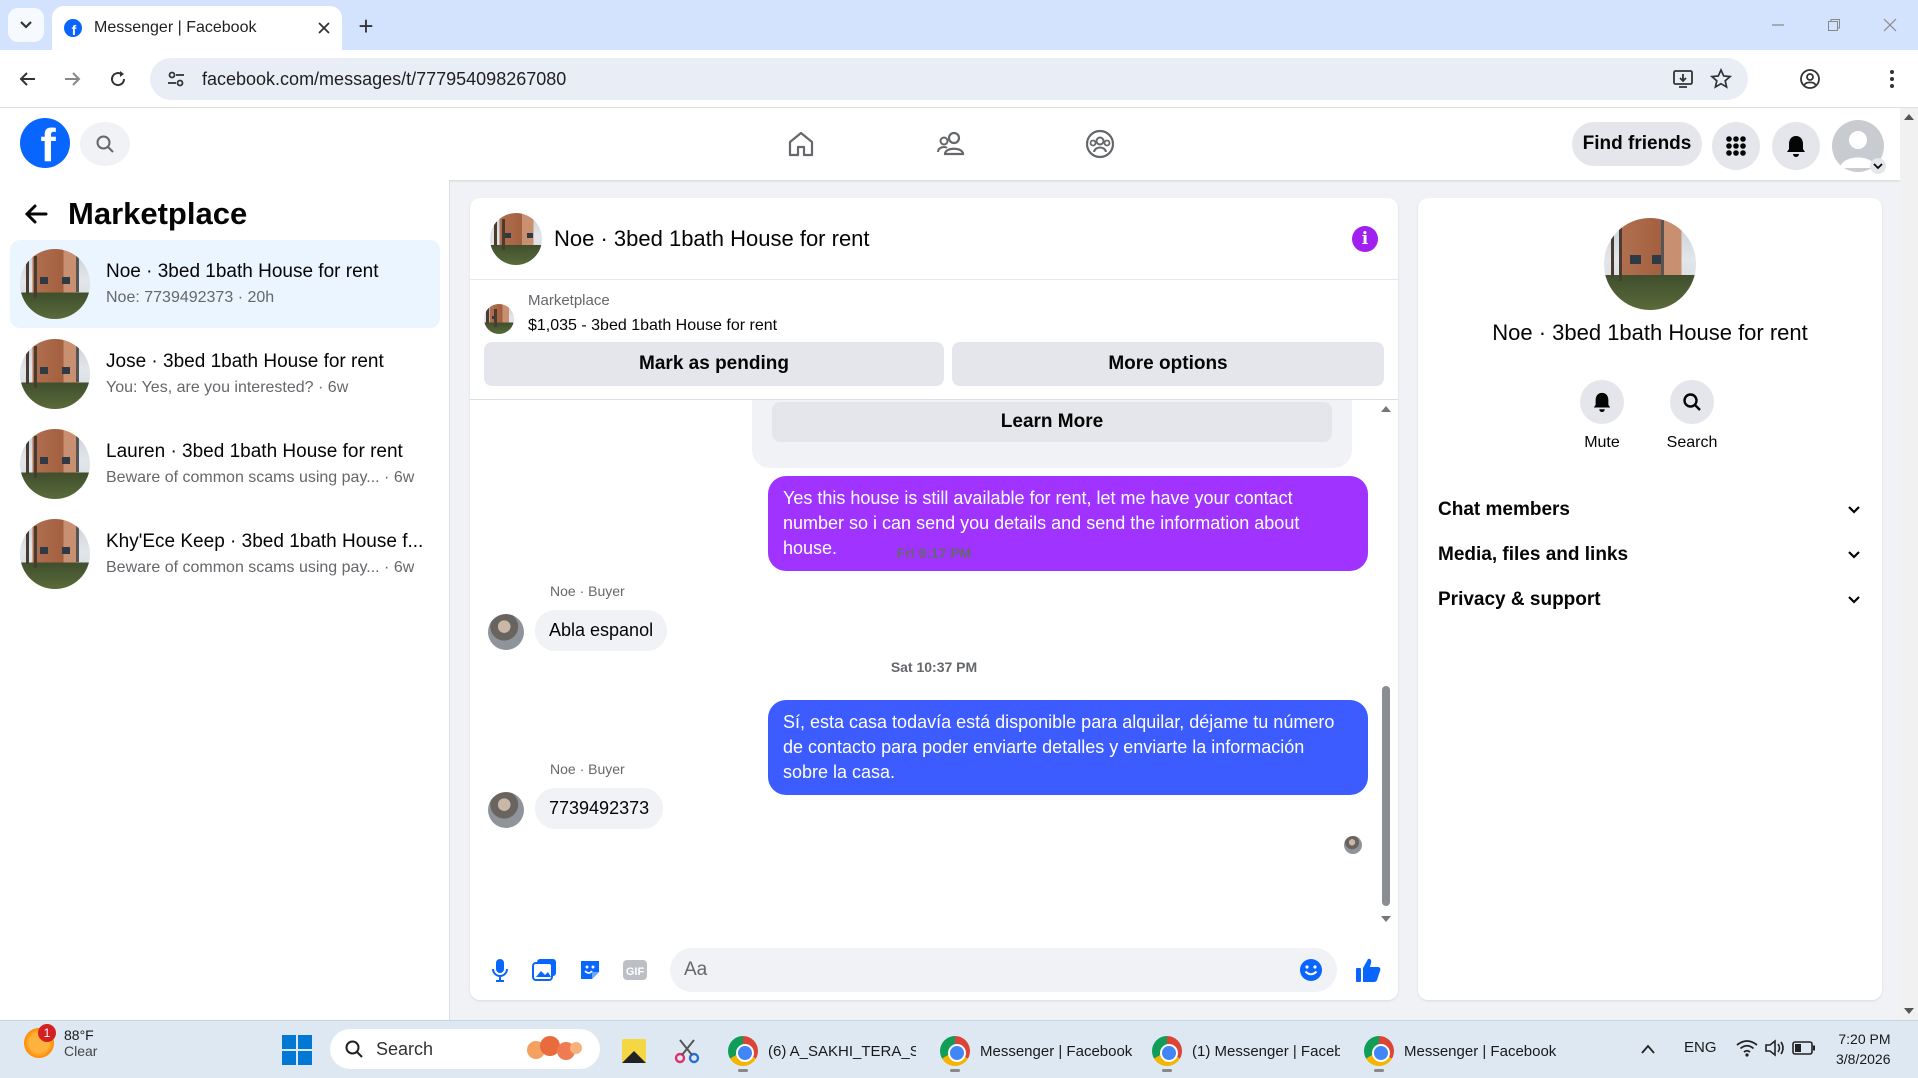 This screenshot has width=1918, height=1078. I want to click on volume-icon, so click(1775, 1048).